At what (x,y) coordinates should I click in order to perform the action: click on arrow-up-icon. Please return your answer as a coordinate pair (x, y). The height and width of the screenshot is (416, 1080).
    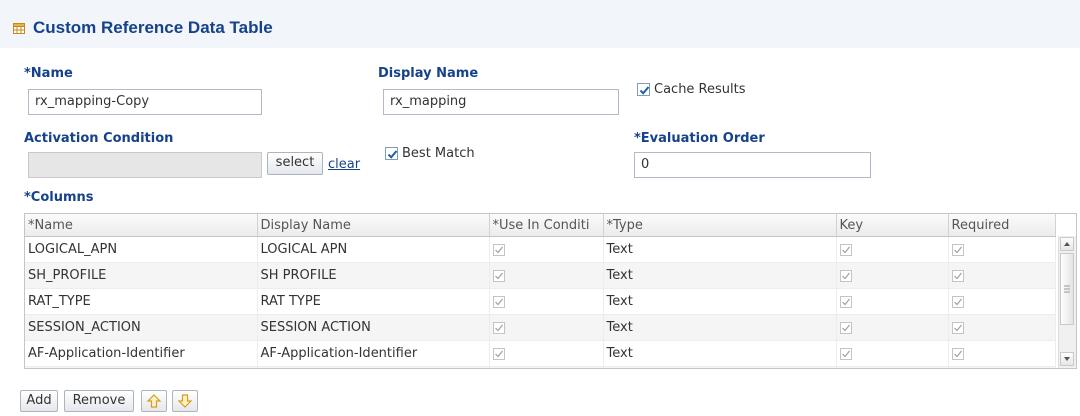
    Looking at the image, I should click on (154, 401).